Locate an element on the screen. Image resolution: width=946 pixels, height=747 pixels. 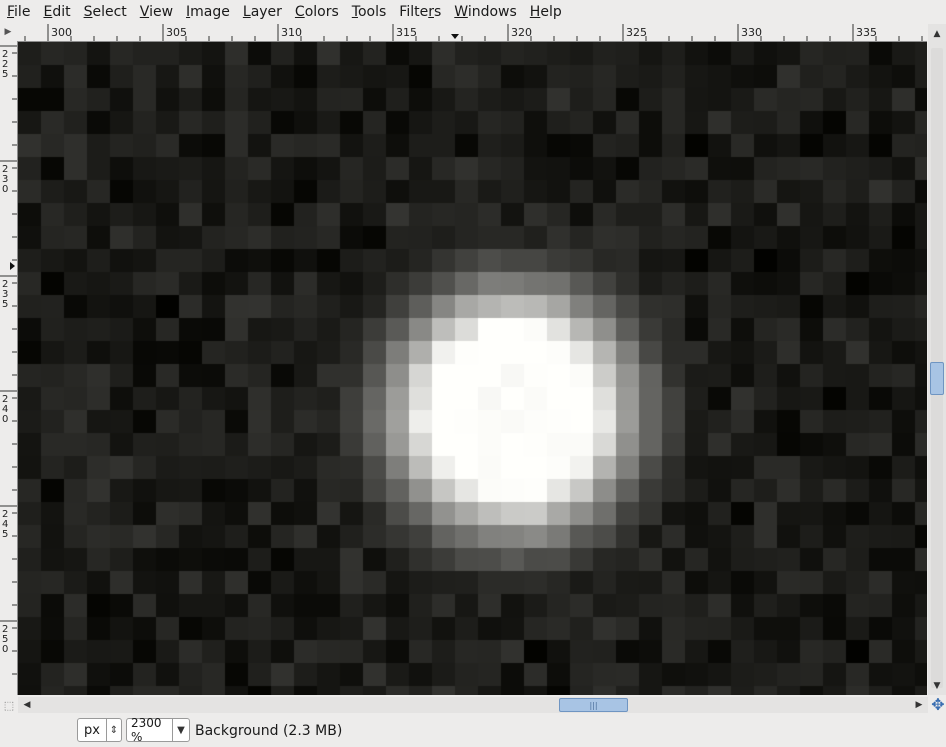
ruler-label: 235 is located at coordinates (5, 294).